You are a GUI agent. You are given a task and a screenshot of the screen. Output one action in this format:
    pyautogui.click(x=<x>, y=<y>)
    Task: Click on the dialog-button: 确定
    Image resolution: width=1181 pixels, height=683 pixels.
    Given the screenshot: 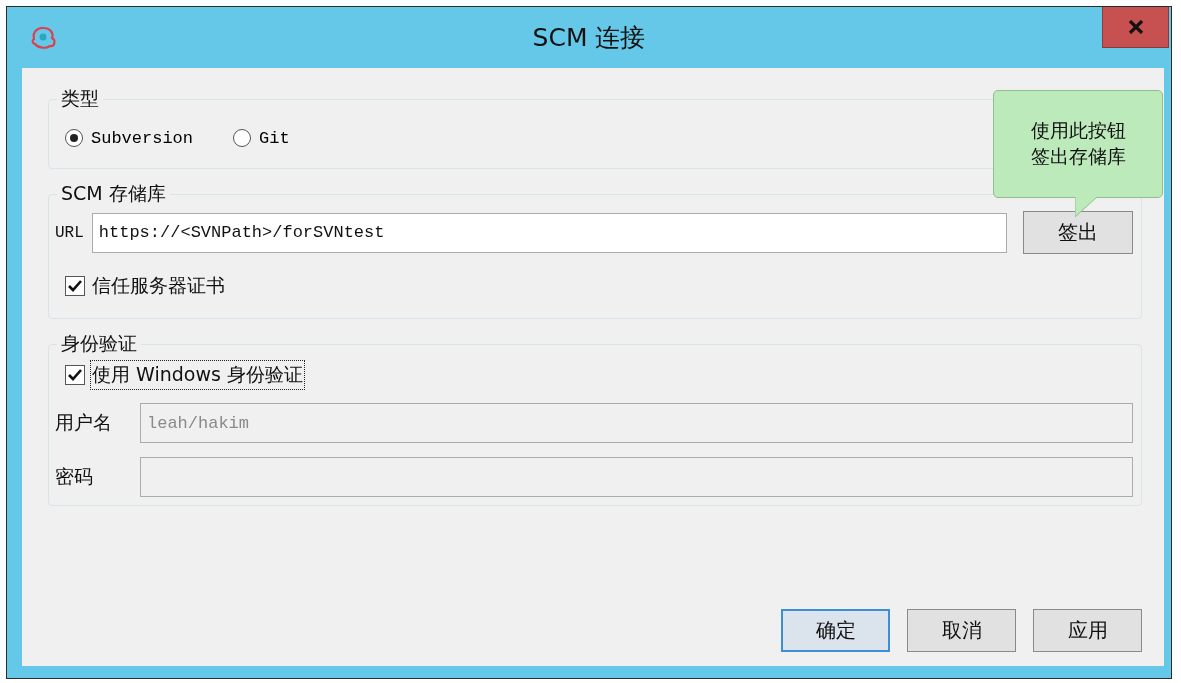 What is the action you would take?
    pyautogui.click(x=835, y=630)
    